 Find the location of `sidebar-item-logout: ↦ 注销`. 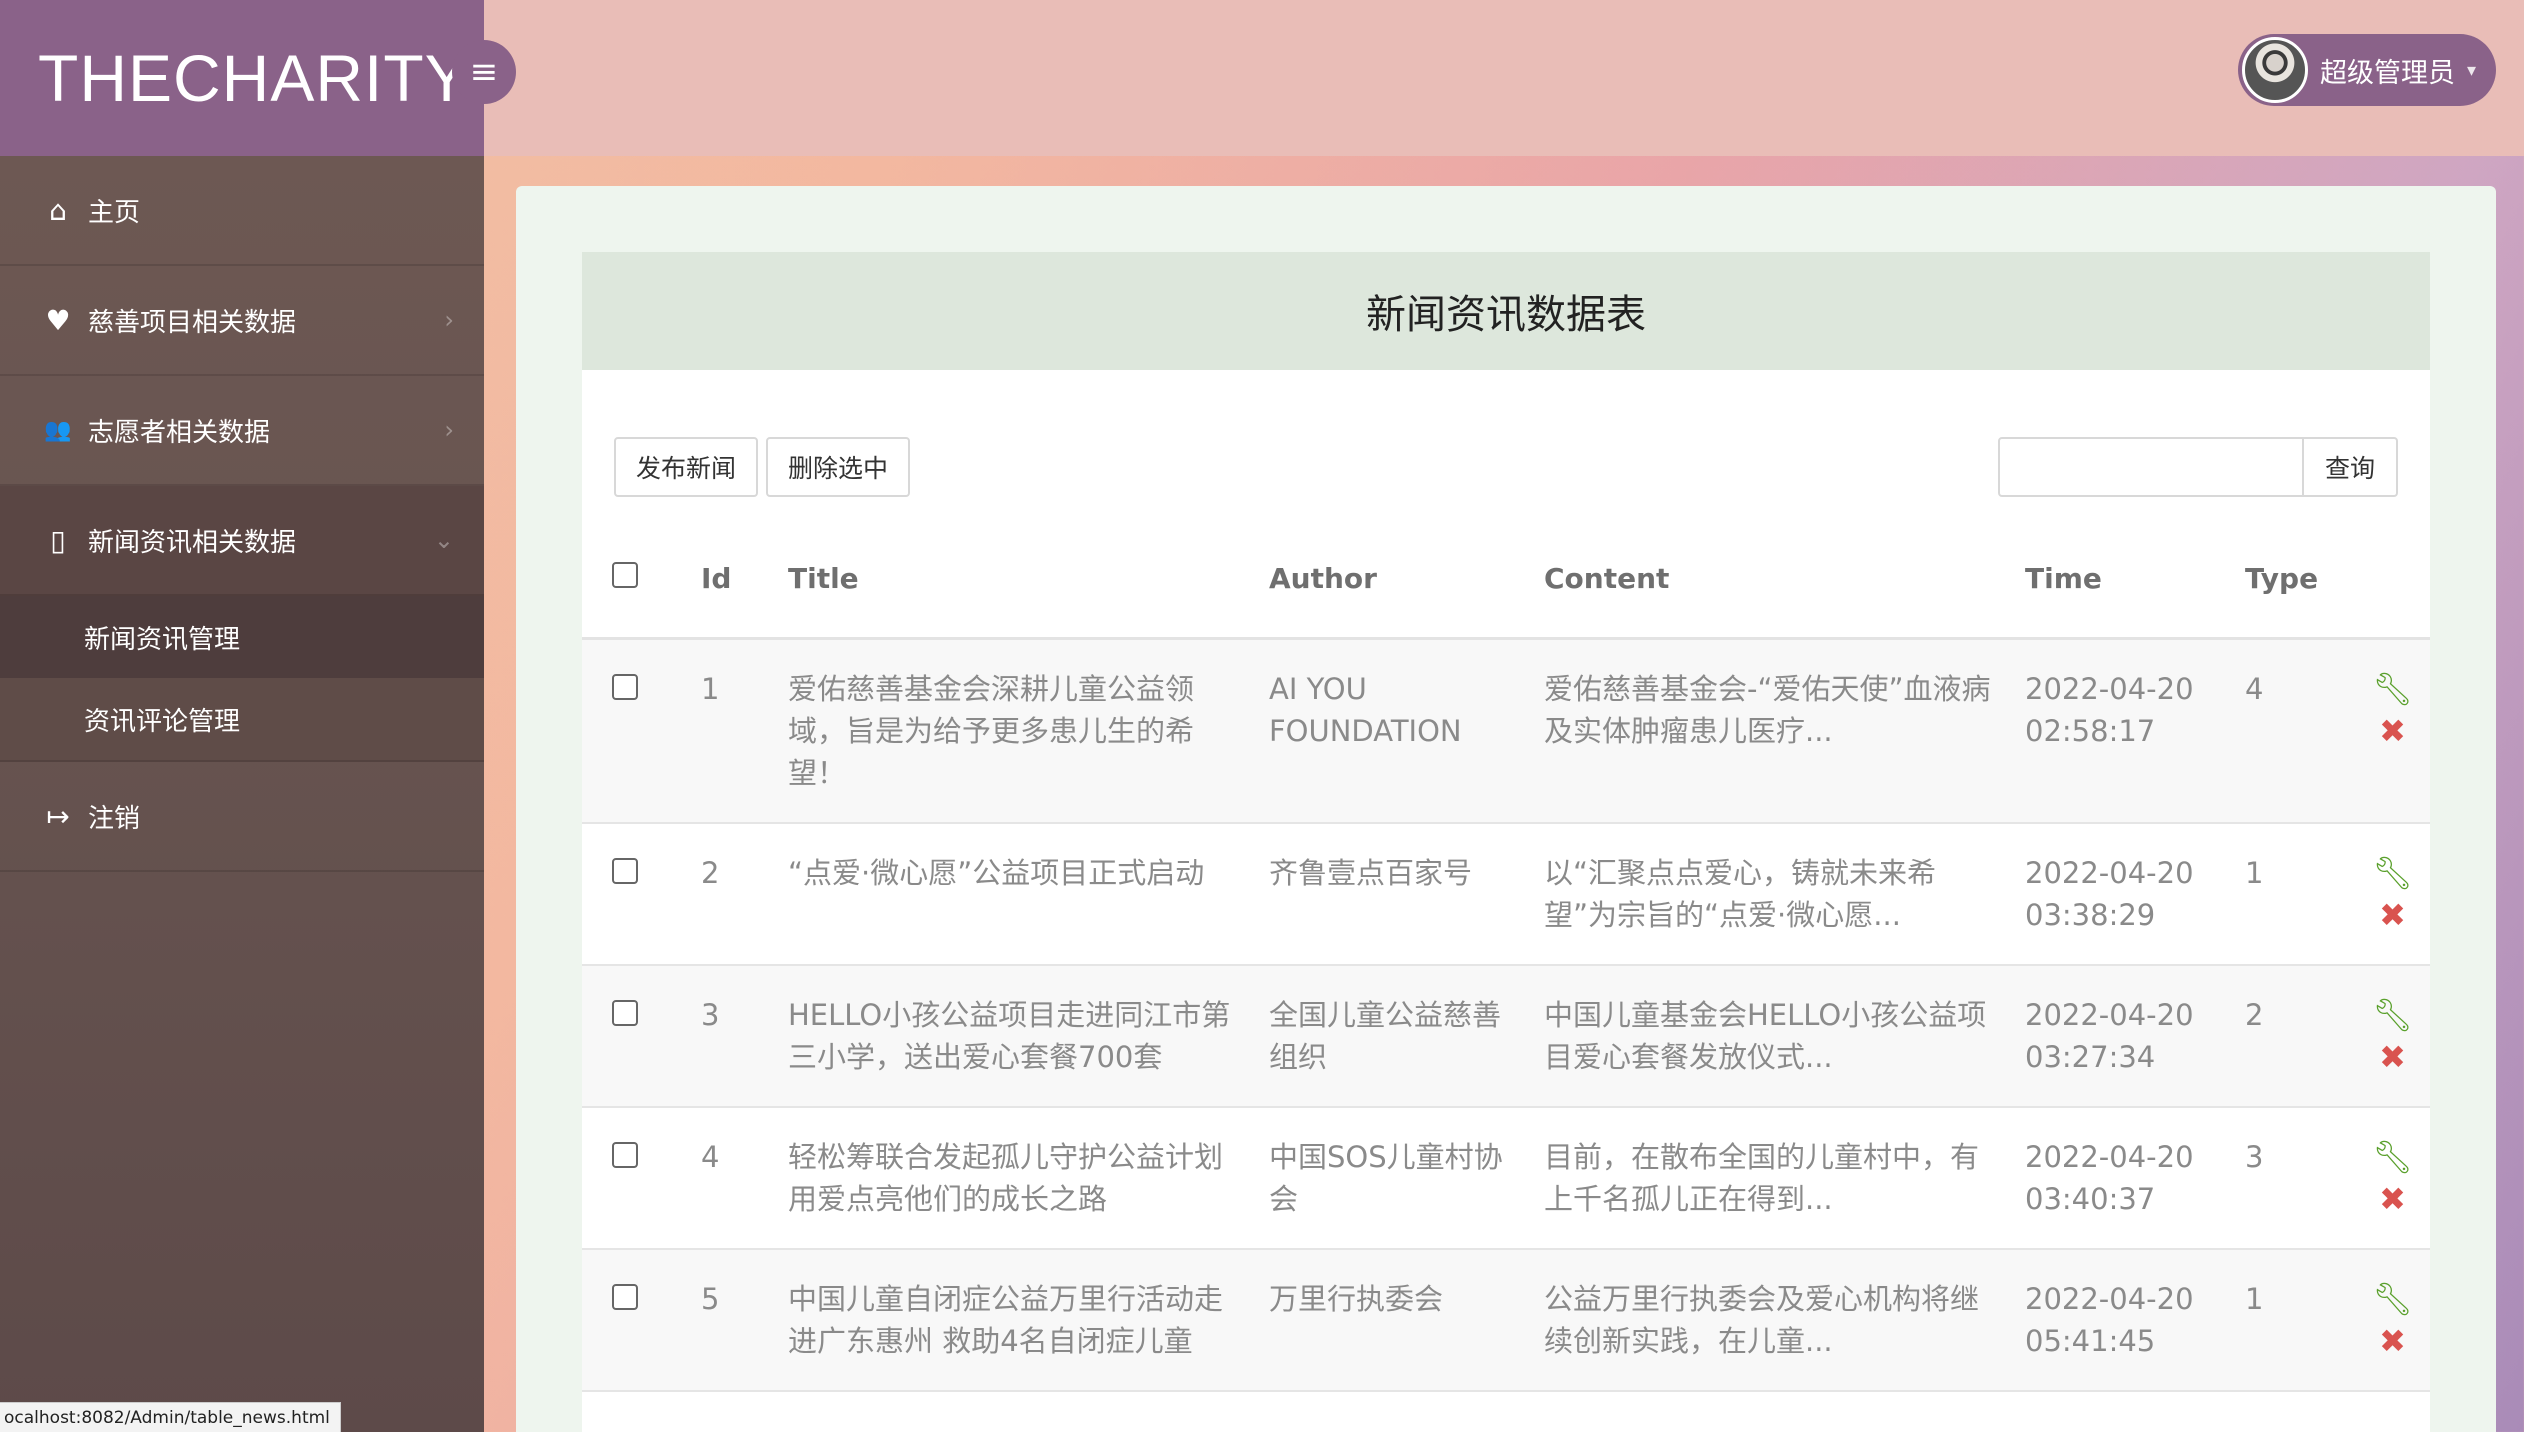

sidebar-item-logout: ↦ 注销 is located at coordinates (242, 817).